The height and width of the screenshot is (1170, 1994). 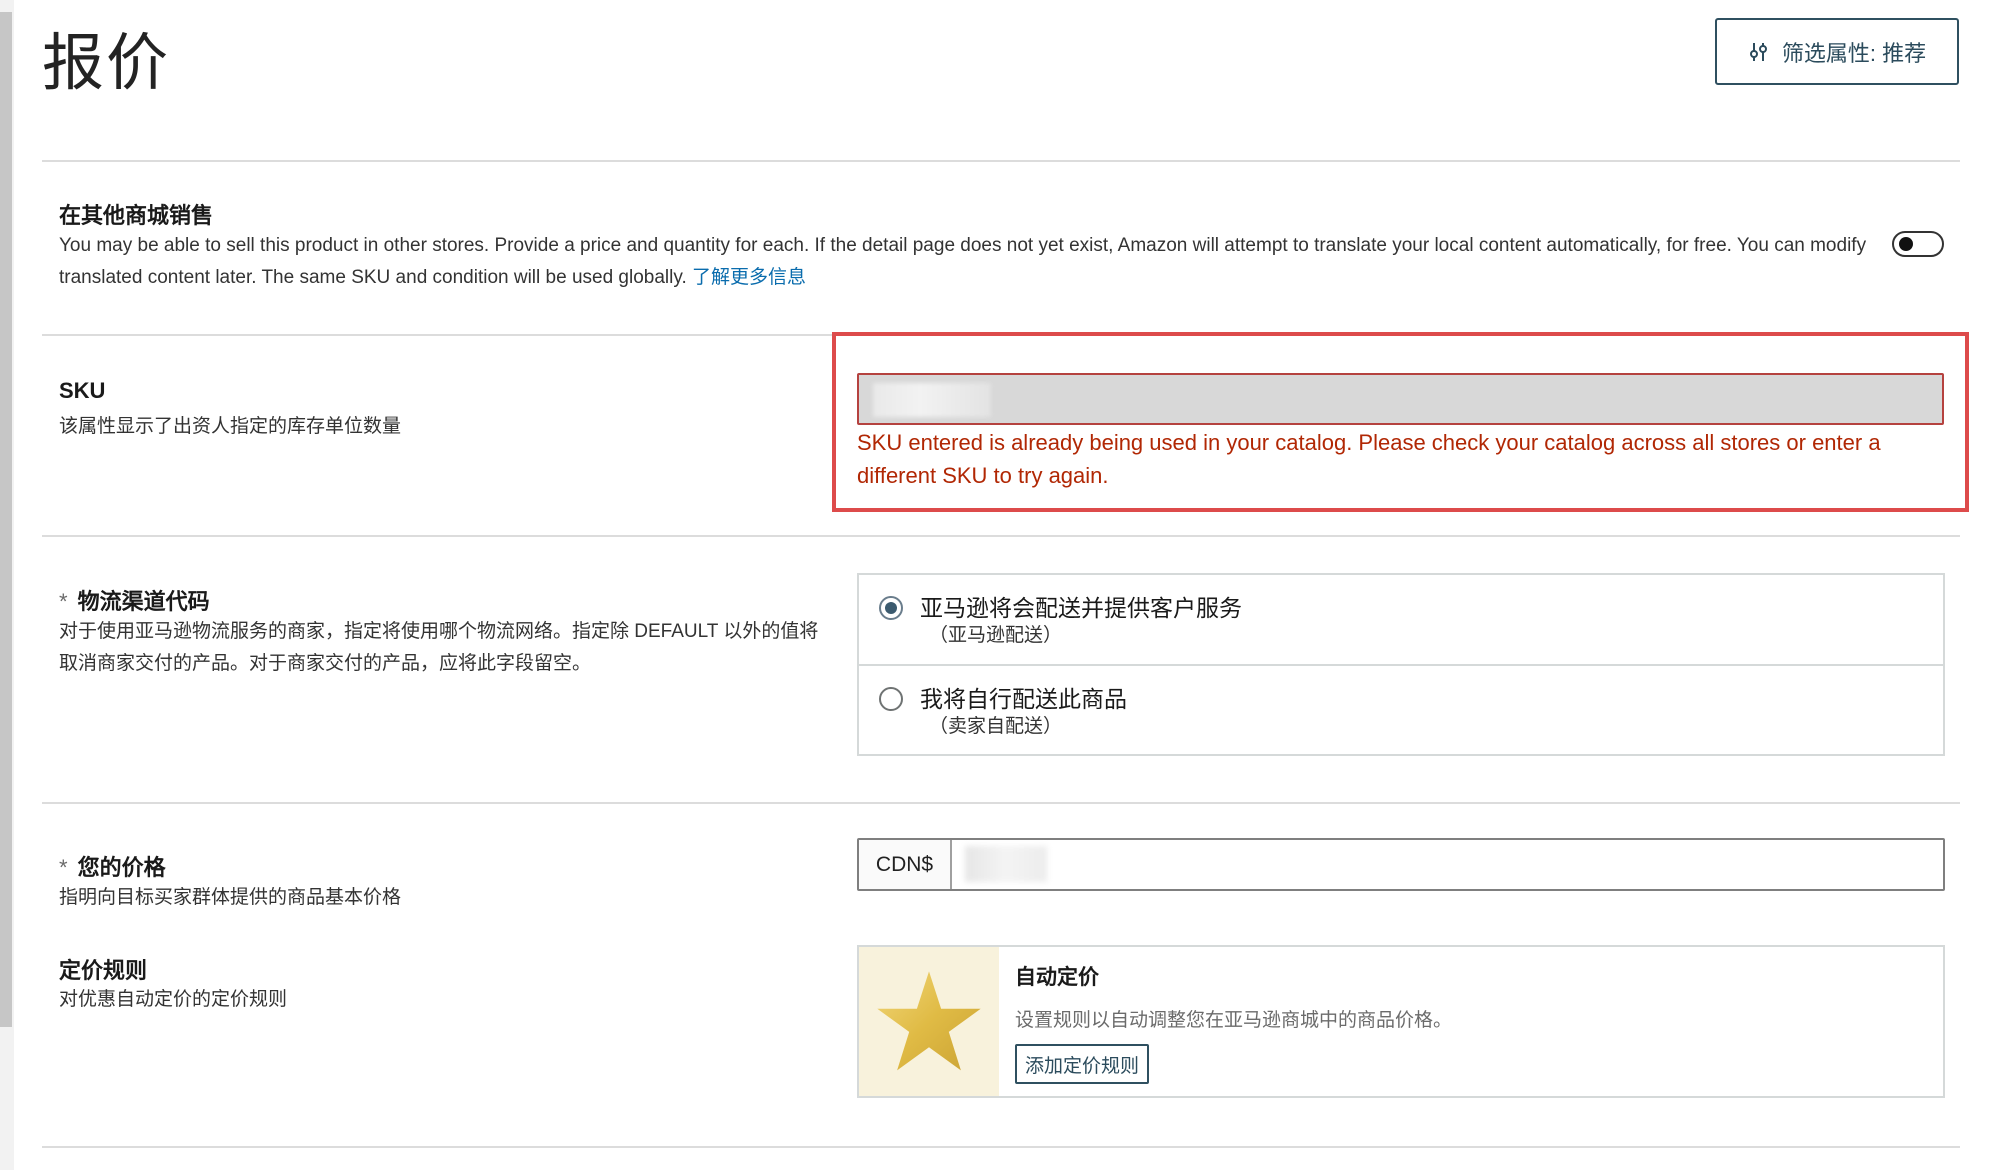 I want to click on other-stores-title: 在其他商城销售, so click(x=136, y=215).